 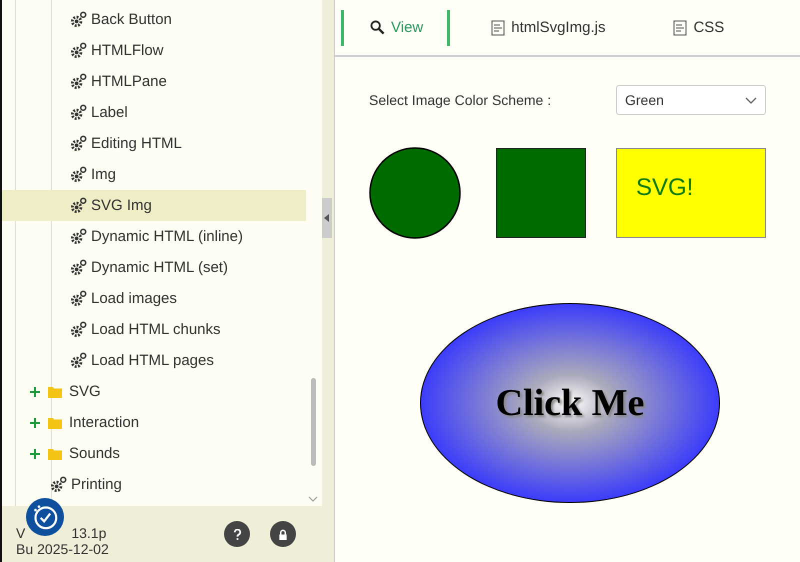 I want to click on tree-item: Sounds, so click(x=154, y=453).